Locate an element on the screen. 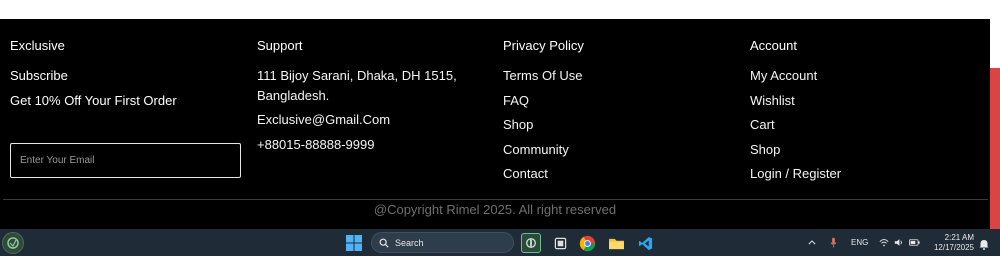  windows-start-icon is located at coordinates (354, 243).